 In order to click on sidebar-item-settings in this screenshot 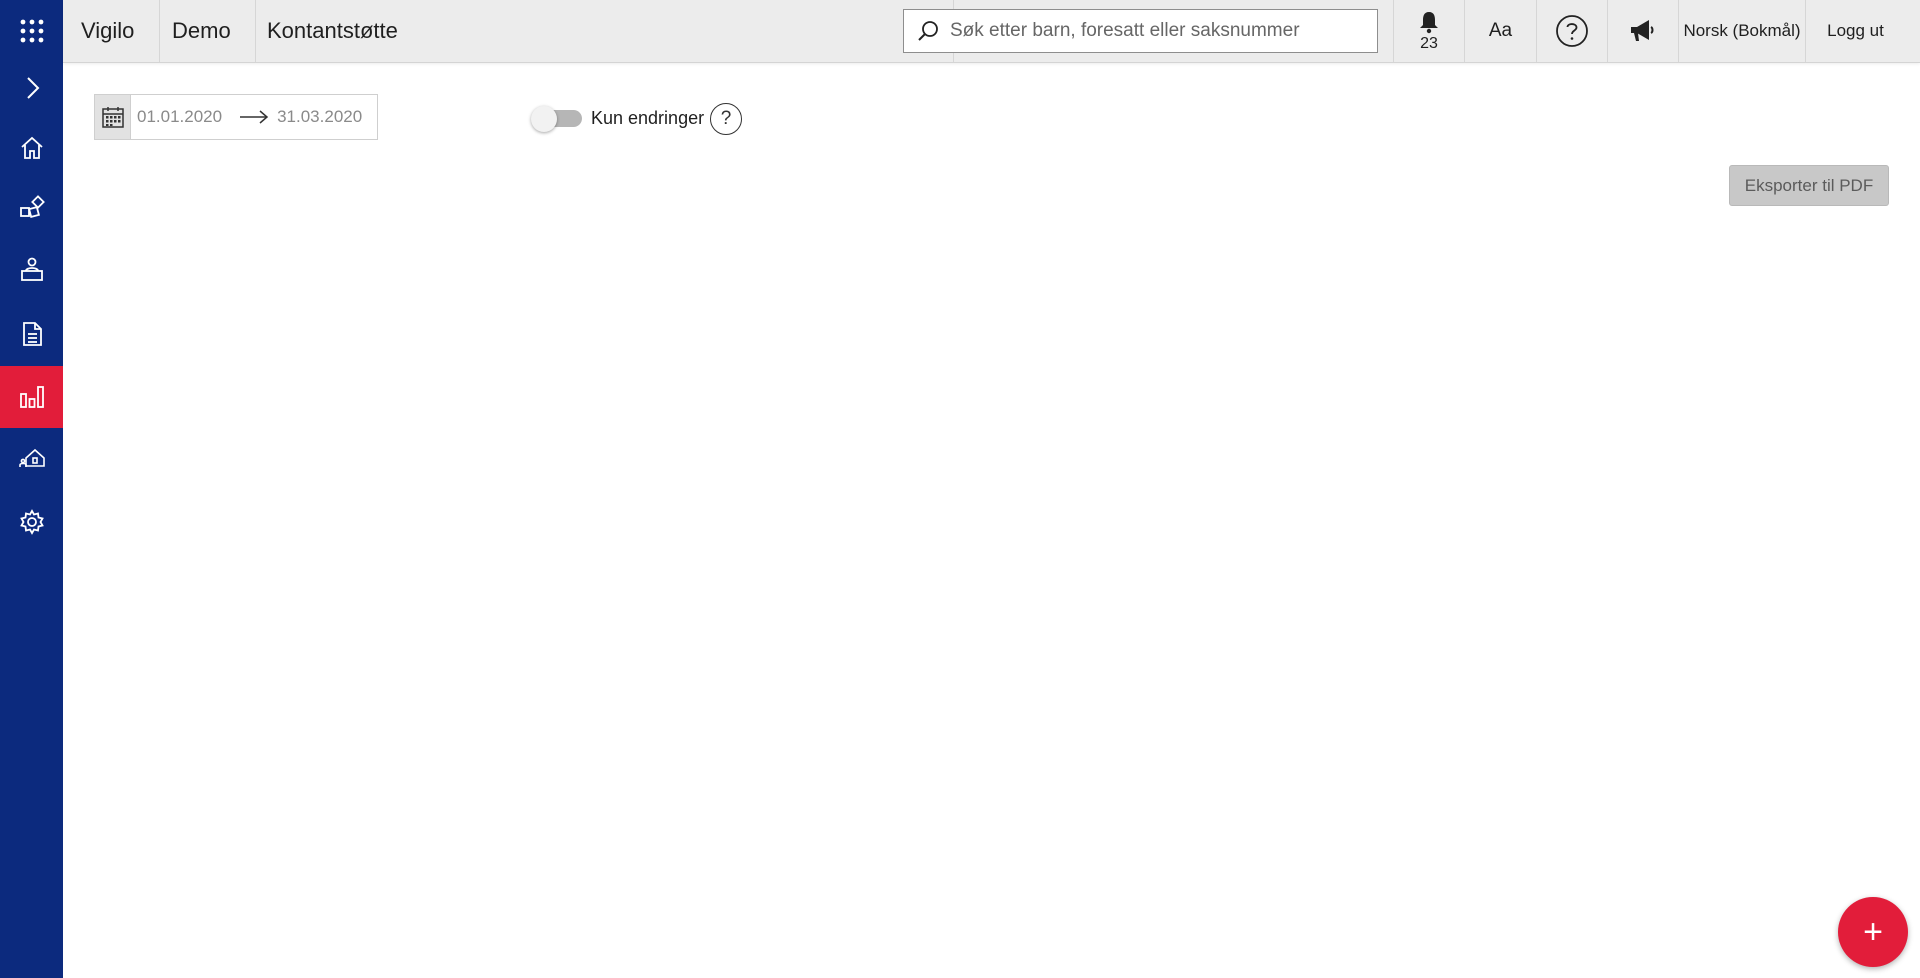, I will do `click(31, 522)`.